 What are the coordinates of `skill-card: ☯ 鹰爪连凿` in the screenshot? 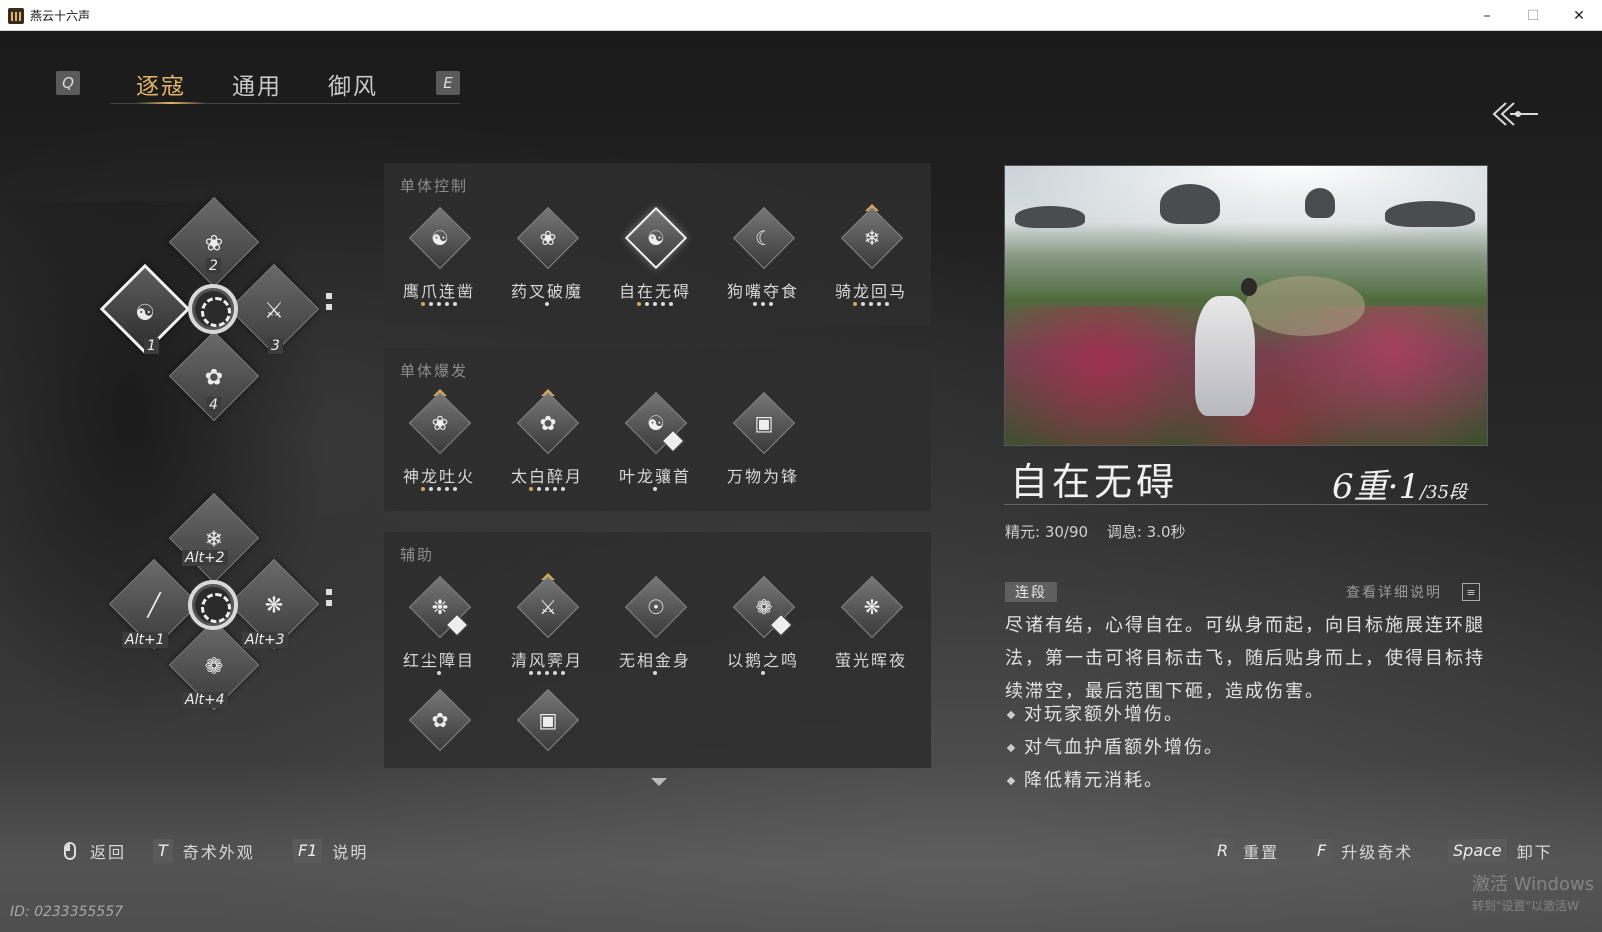 It's located at (439, 262).